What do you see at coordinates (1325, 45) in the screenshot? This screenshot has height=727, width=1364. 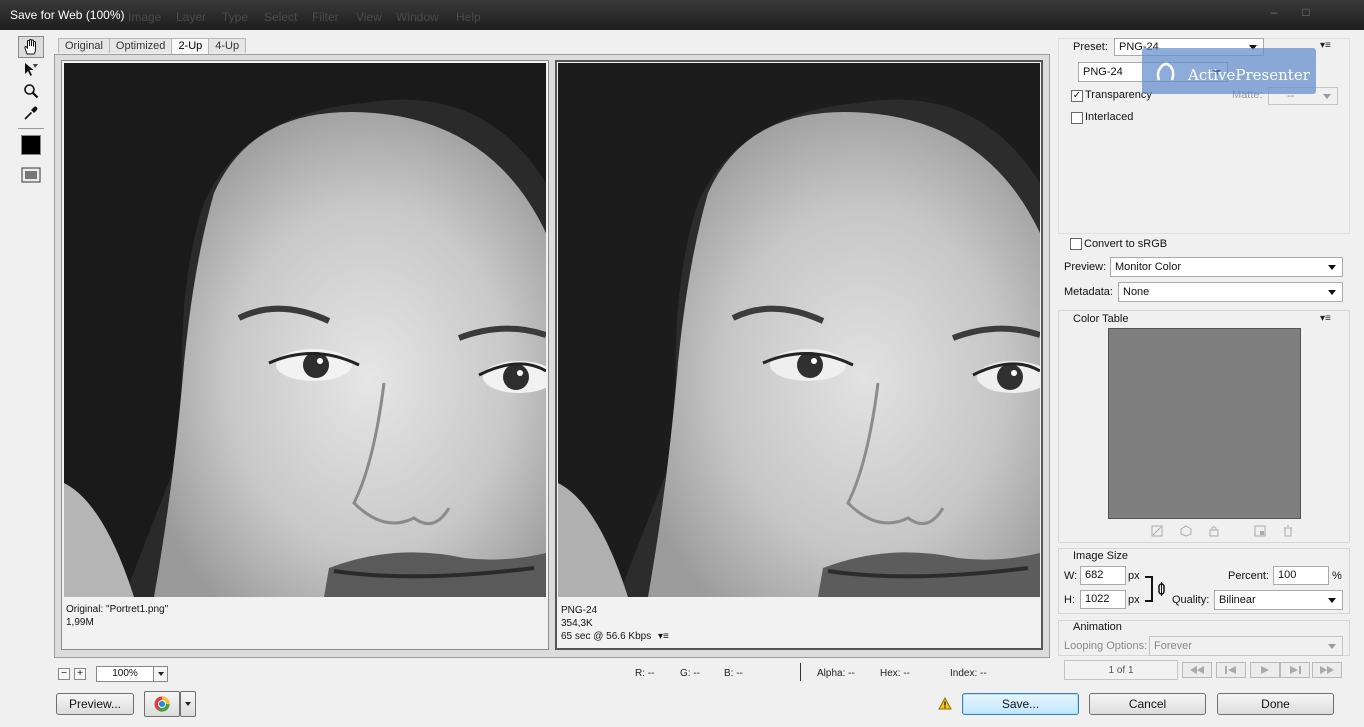 I see `settings-panel-menu-icon: ▾≡` at bounding box center [1325, 45].